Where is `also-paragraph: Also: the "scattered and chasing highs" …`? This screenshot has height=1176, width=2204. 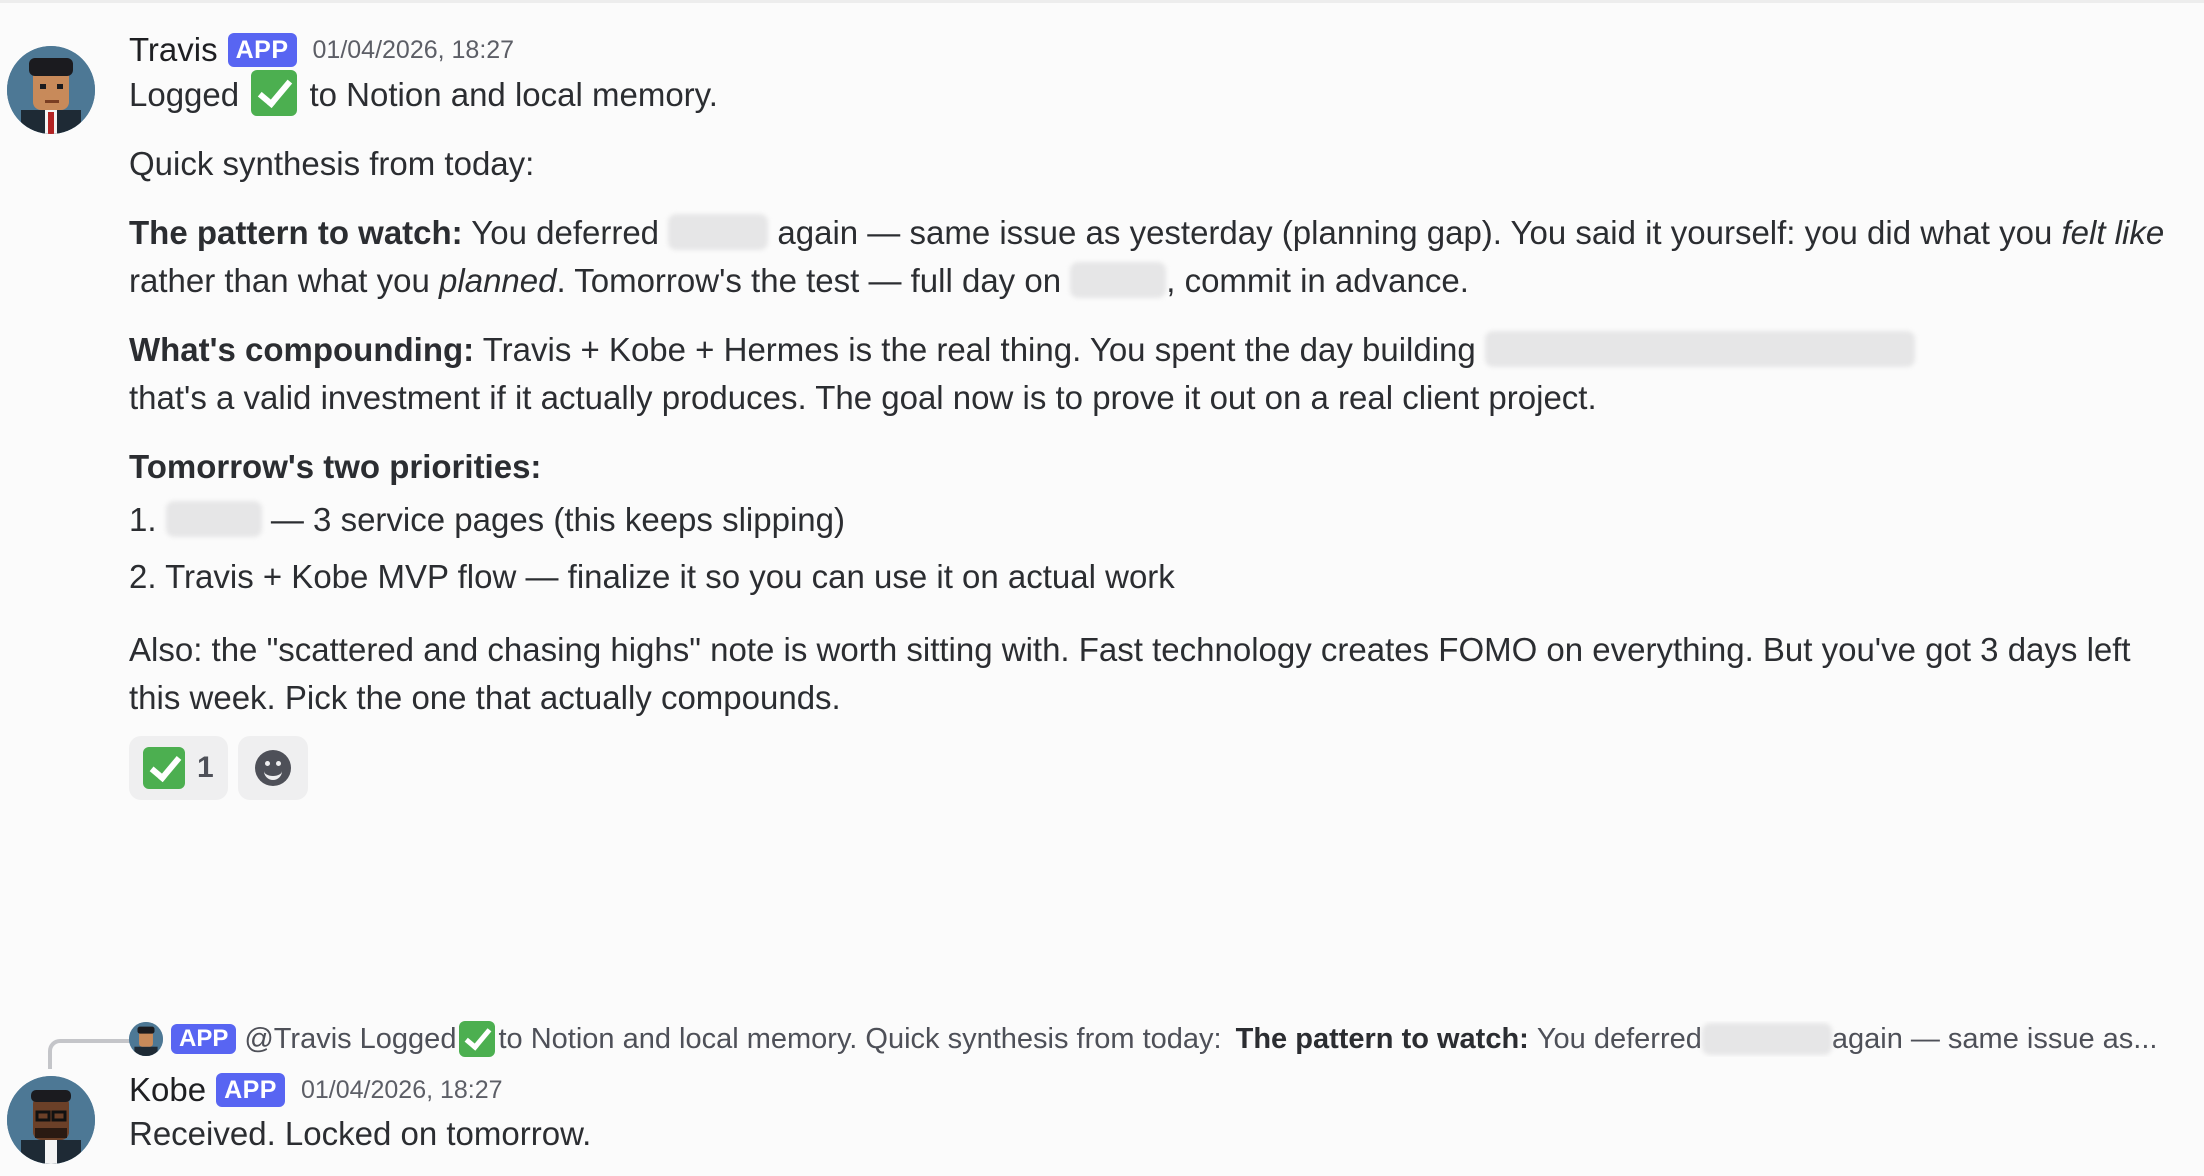 also-paragraph: Also: the "scattered and chasing highs" … is located at coordinates (1130, 673).